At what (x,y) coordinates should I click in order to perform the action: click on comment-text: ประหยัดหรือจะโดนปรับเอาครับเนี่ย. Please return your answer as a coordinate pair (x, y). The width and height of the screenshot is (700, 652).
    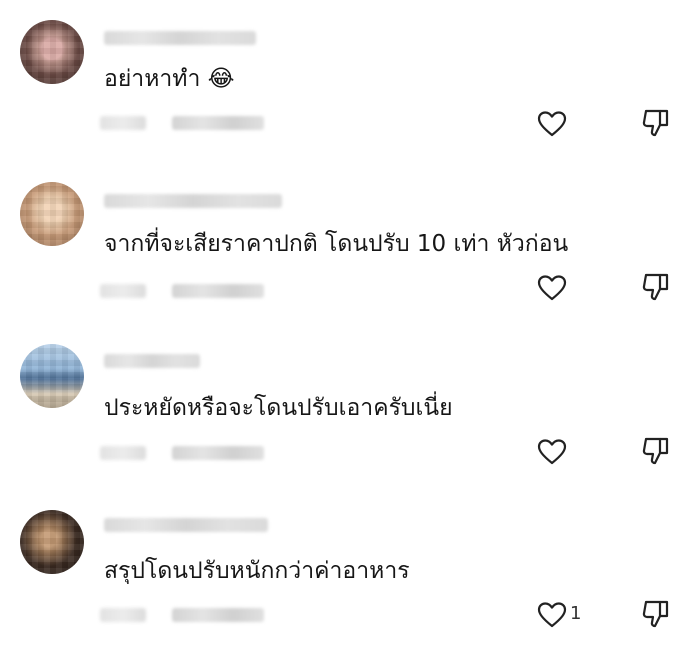
    Looking at the image, I should click on (278, 408).